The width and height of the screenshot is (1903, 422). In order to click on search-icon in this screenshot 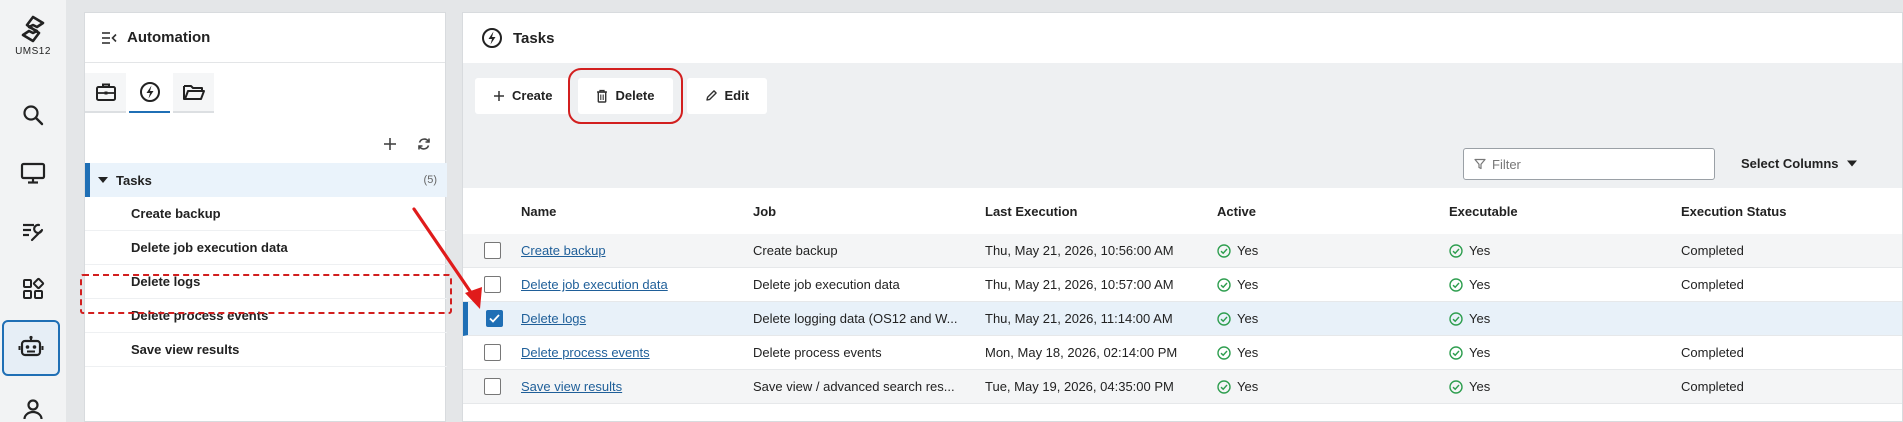, I will do `click(33, 115)`.